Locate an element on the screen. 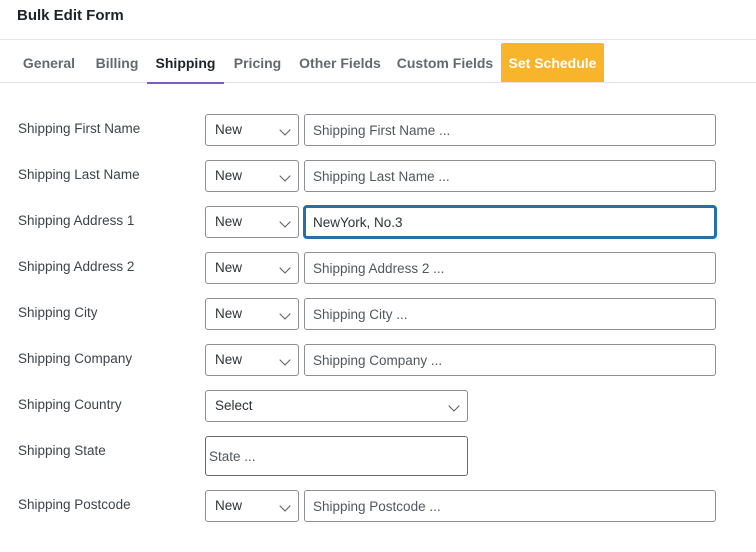 Image resolution: width=756 pixels, height=552 pixels. form-row-shipping-country: Shipping Country Select is located at coordinates (378, 407).